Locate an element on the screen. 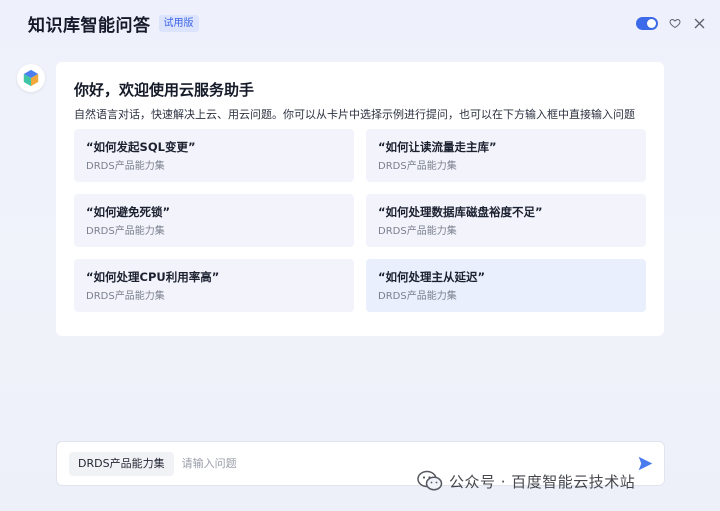 The width and height of the screenshot is (720, 511). watermark-text: 公众号 · 百度智能云技术站 is located at coordinates (542, 481).